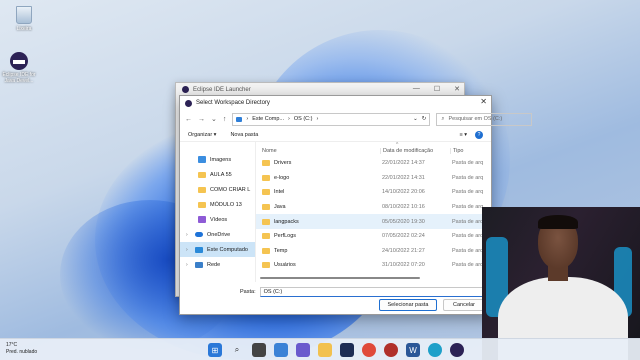 The width and height of the screenshot is (640, 360). What do you see at coordinates (217, 264) in the screenshot?
I see `nav-item-network: › Rede` at bounding box center [217, 264].